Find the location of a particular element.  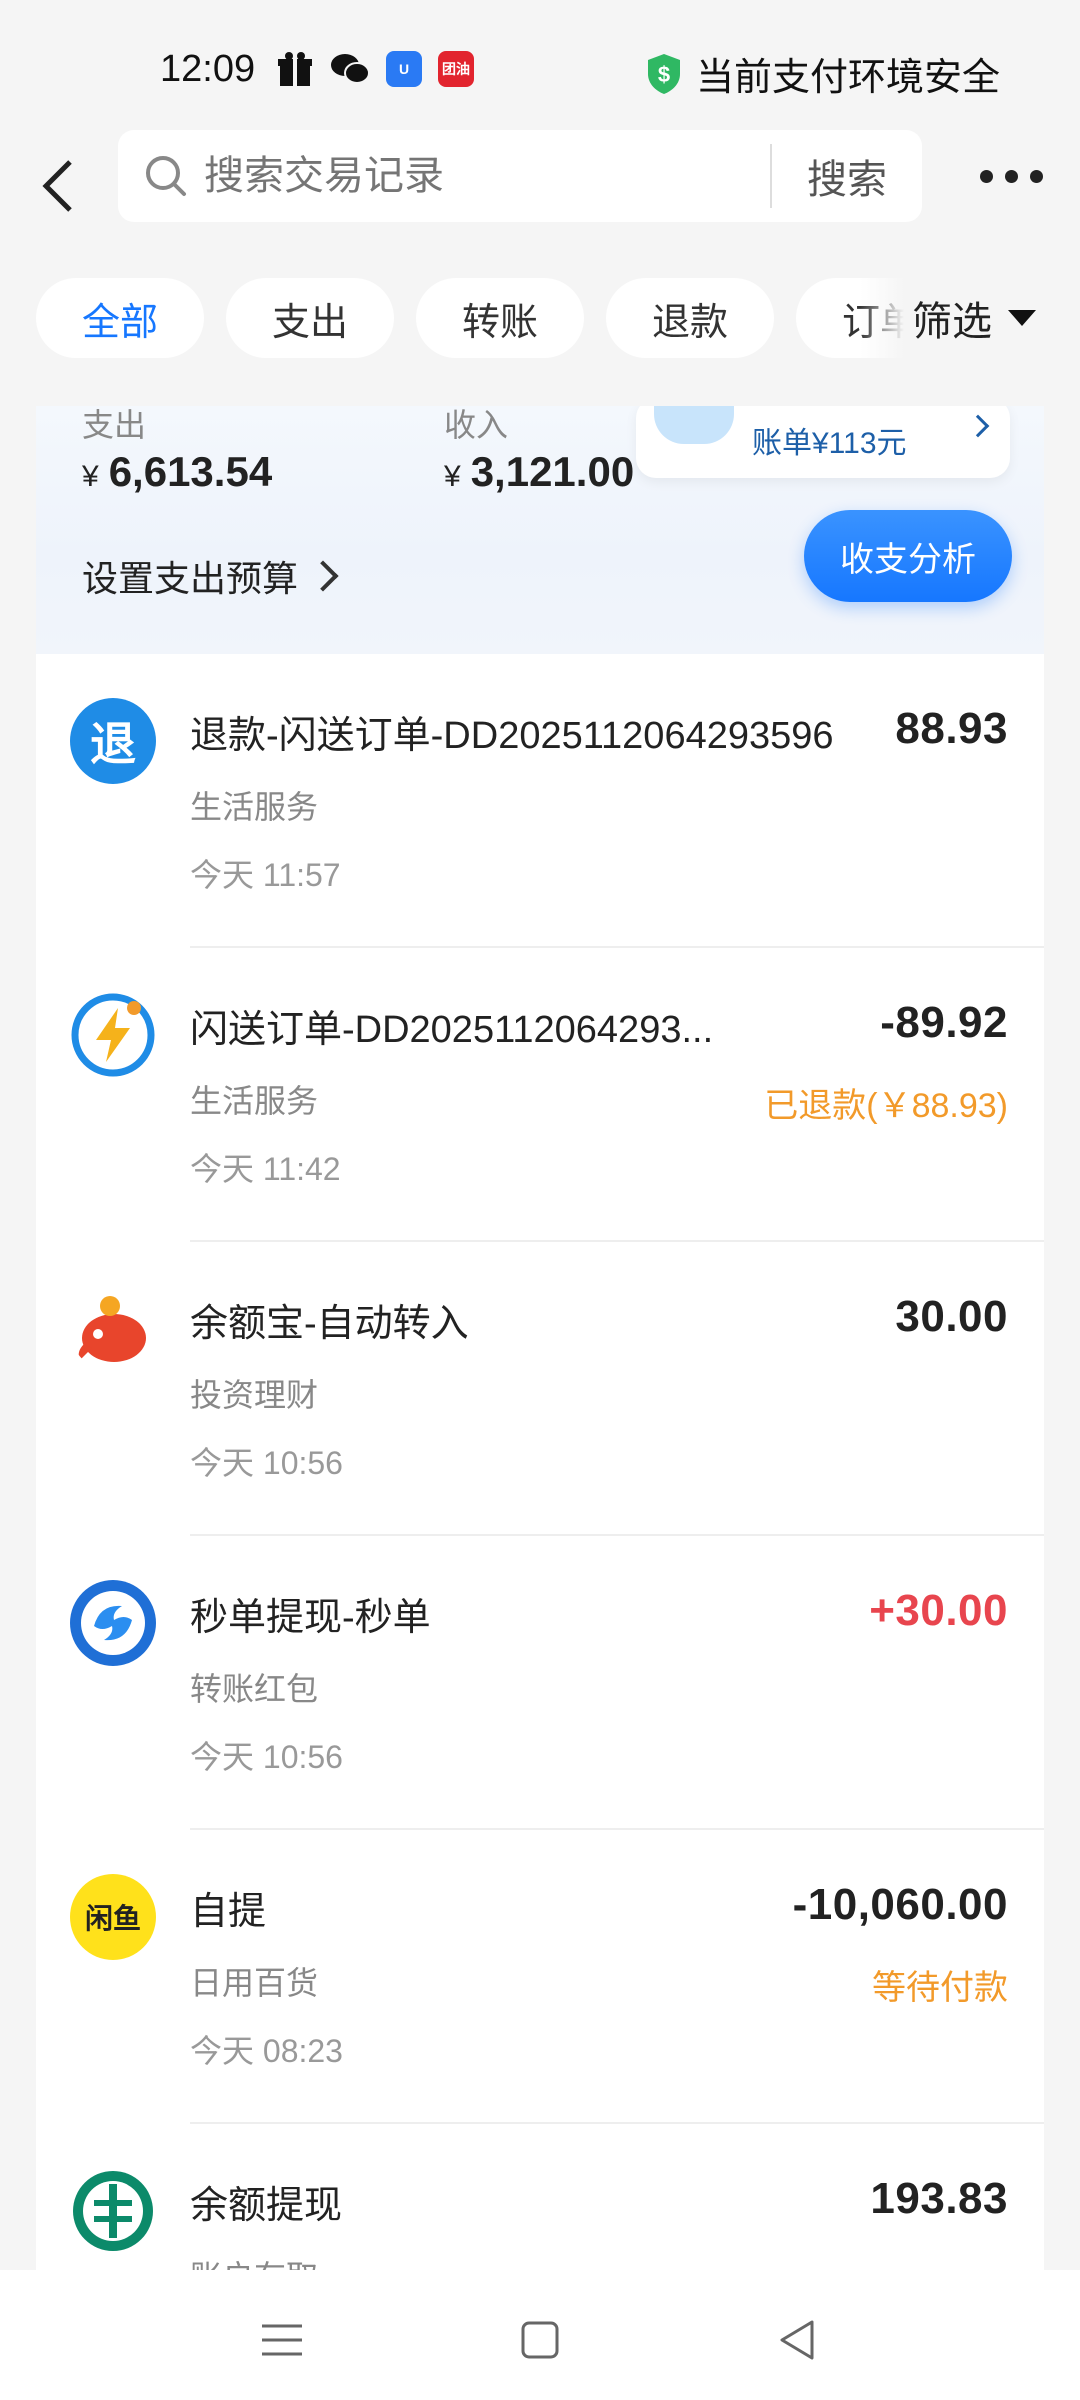

transaction-row: 秒单提现-秒单 转账红包 今天 10:56 +30.00 is located at coordinates (540, 1683).